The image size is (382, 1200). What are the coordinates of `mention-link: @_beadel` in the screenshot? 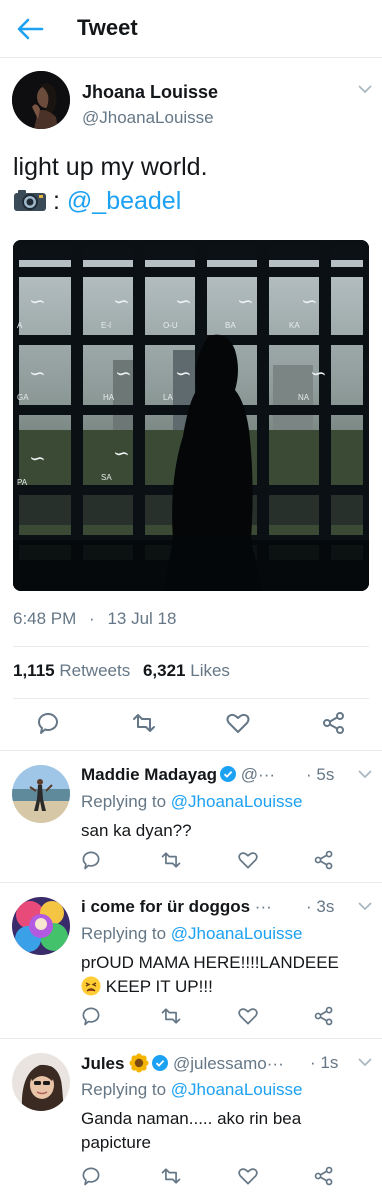 It's located at (124, 201).